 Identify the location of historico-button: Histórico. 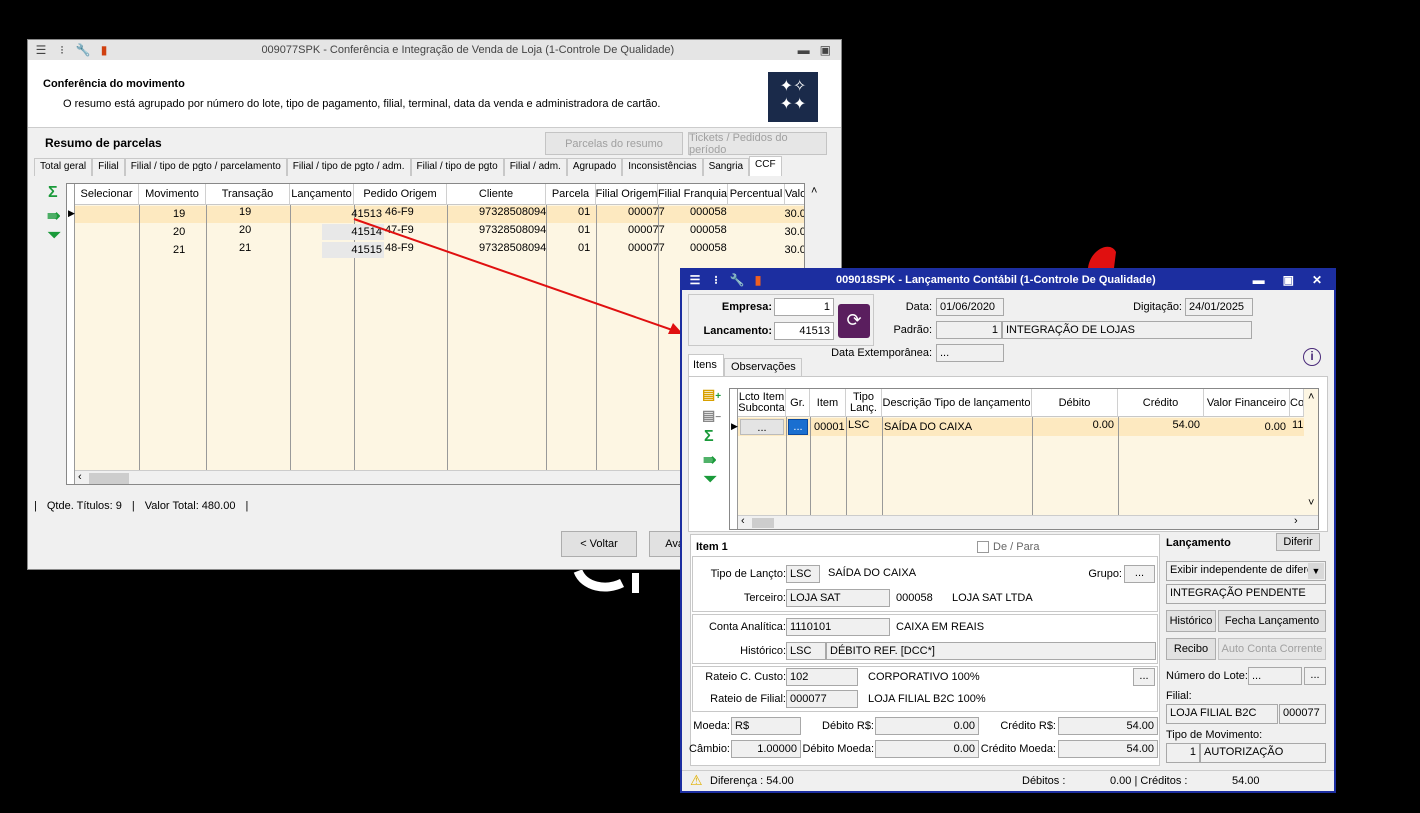
(1191, 621).